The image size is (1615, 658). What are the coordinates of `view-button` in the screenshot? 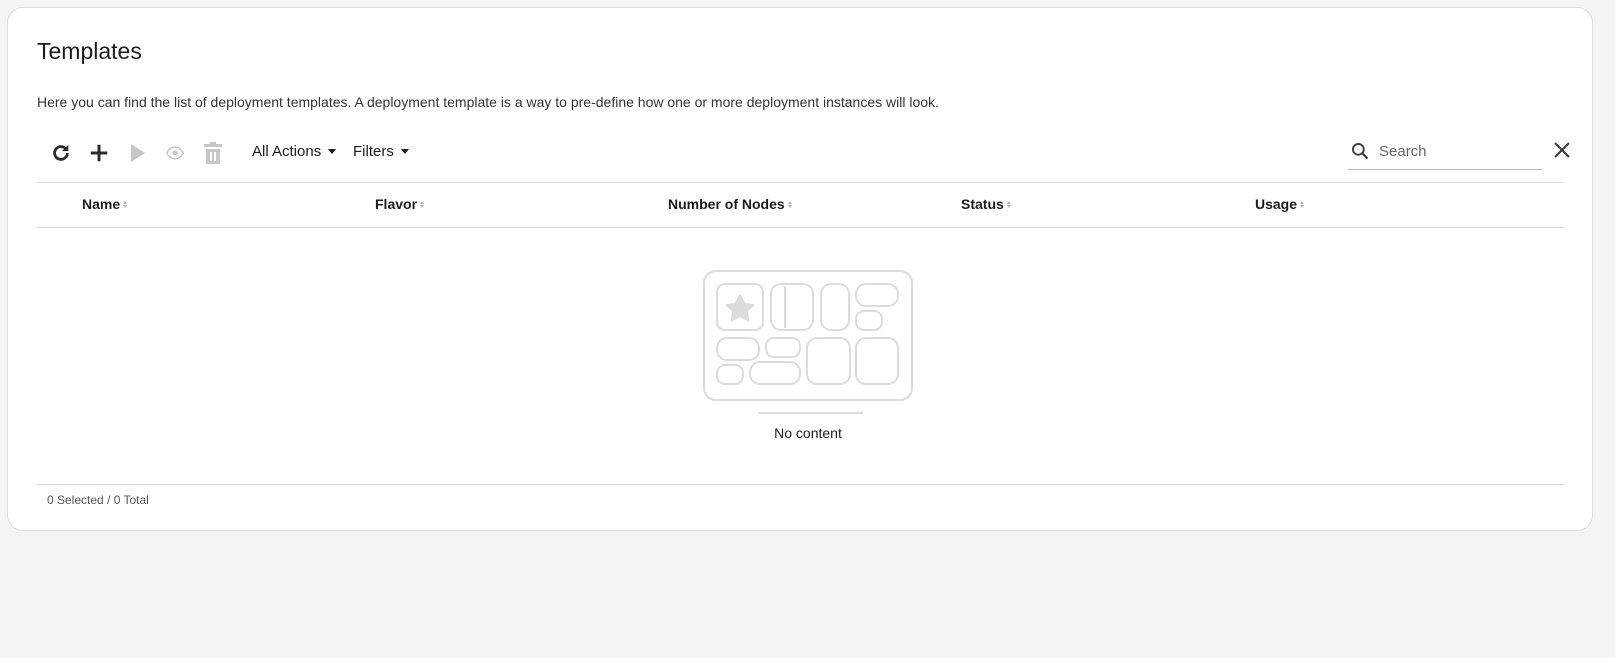 It's located at (175, 153).